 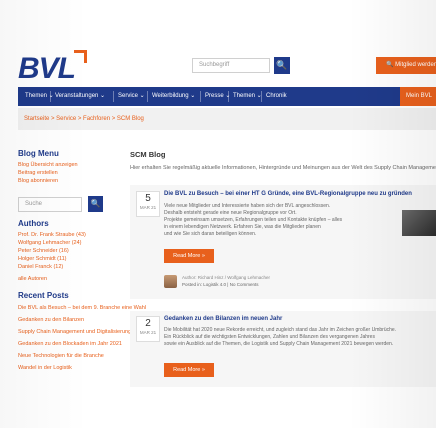 I want to click on recent-post-link: Neue Technologien für die Branche, so click(x=61, y=356).